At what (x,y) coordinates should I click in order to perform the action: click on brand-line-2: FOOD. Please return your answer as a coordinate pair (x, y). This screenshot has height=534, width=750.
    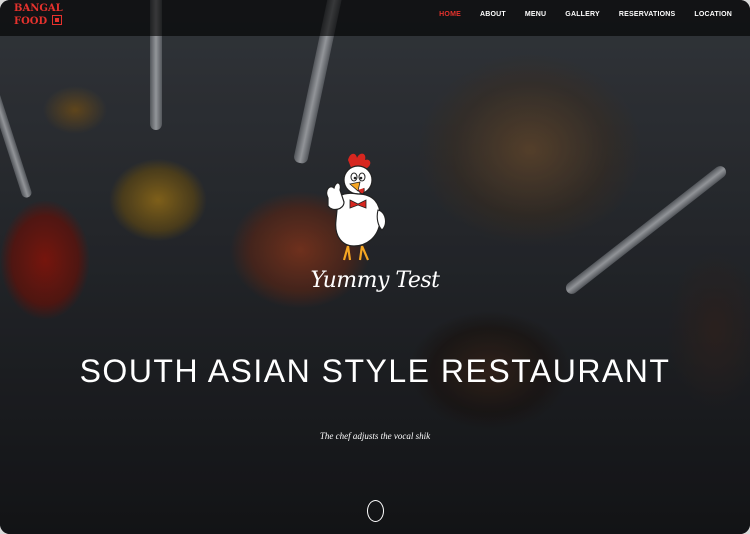
    Looking at the image, I should click on (31, 21).